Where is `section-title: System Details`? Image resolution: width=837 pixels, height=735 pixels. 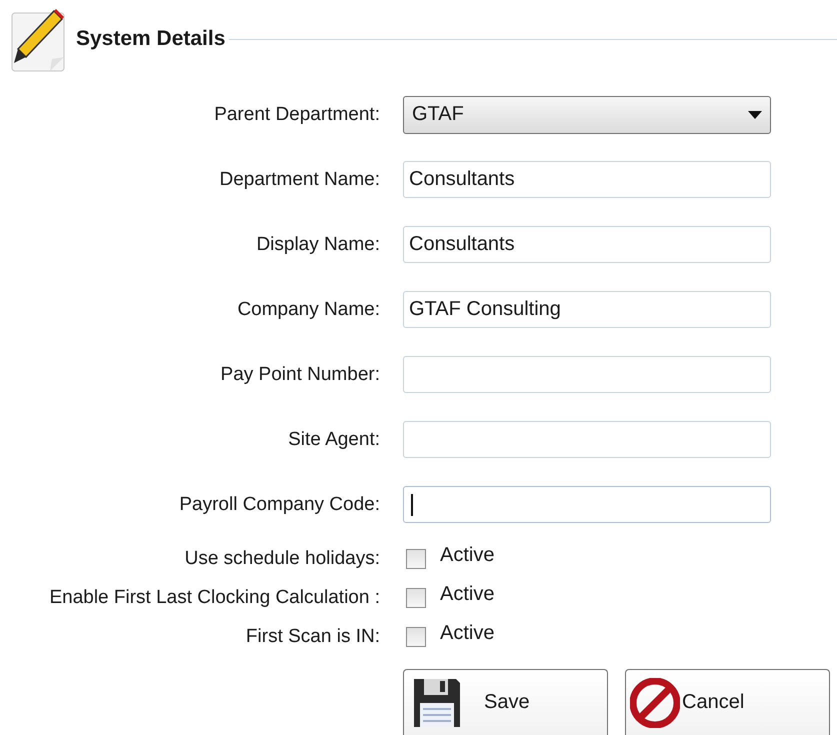
section-title: System Details is located at coordinates (151, 39).